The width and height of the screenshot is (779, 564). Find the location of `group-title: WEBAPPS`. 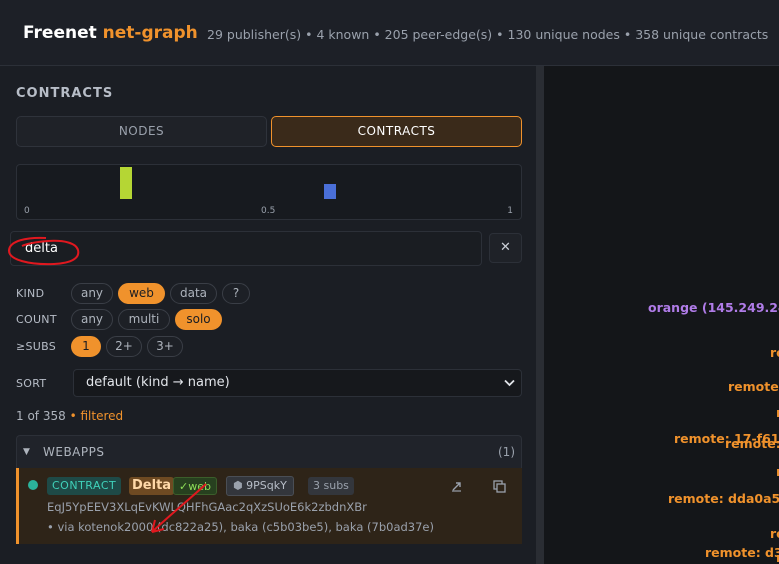

group-title: WEBAPPS is located at coordinates (74, 452).